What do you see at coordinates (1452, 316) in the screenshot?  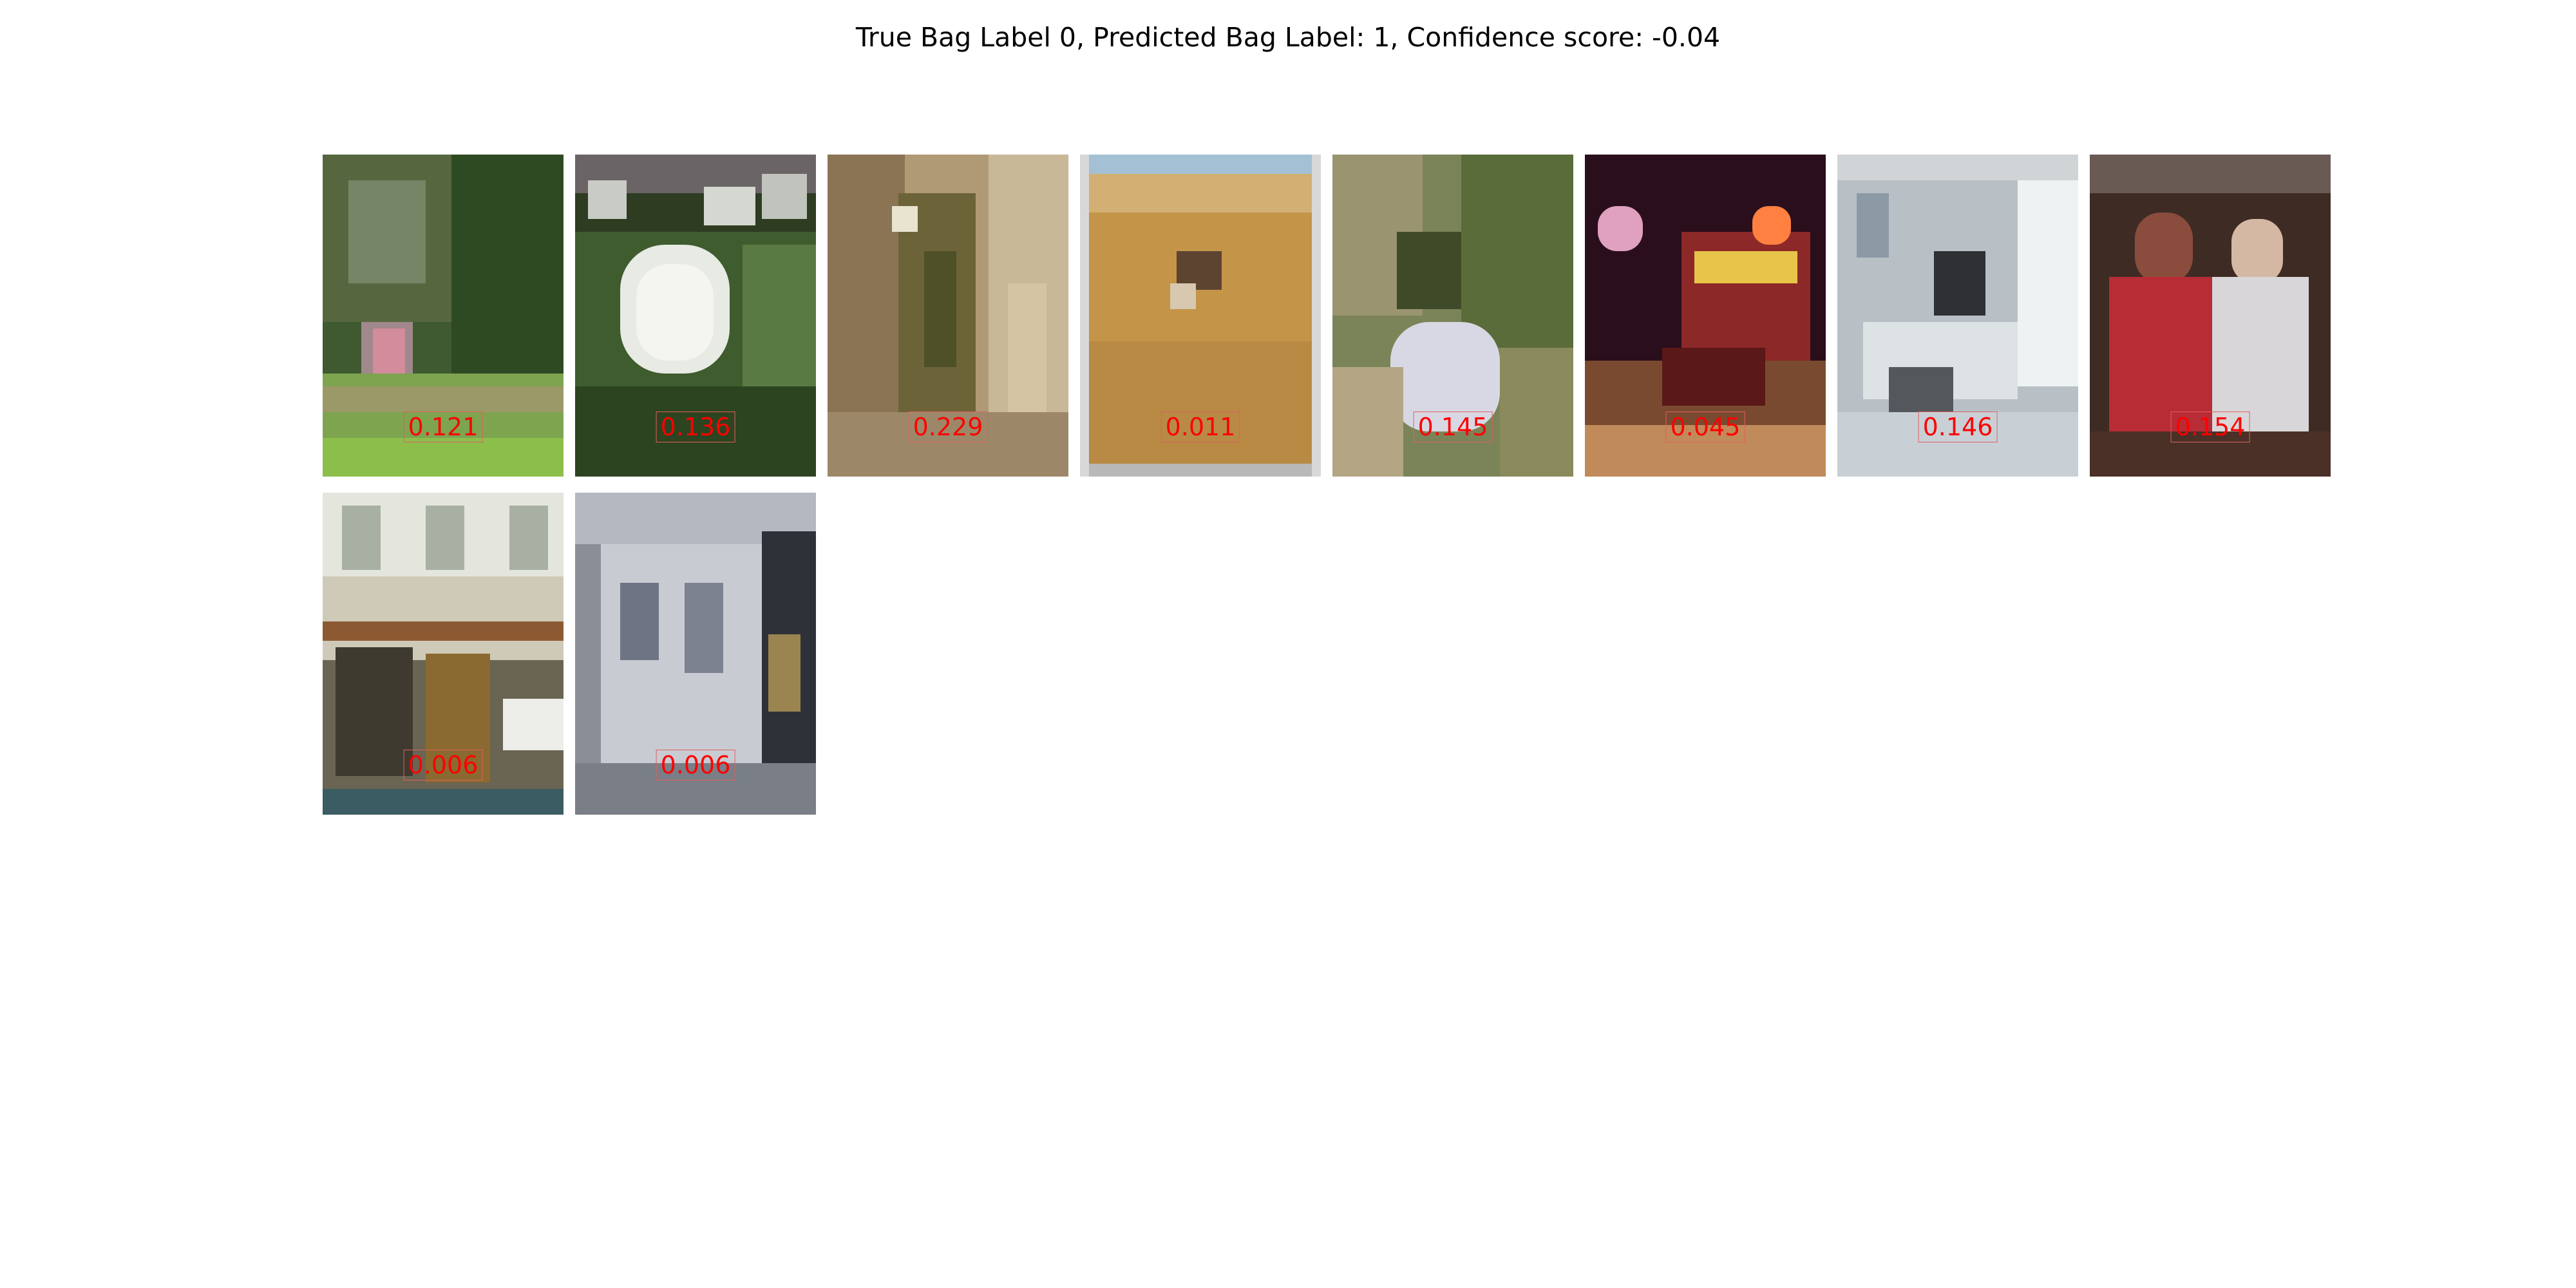 I see `instance-tile: 0.145` at bounding box center [1452, 316].